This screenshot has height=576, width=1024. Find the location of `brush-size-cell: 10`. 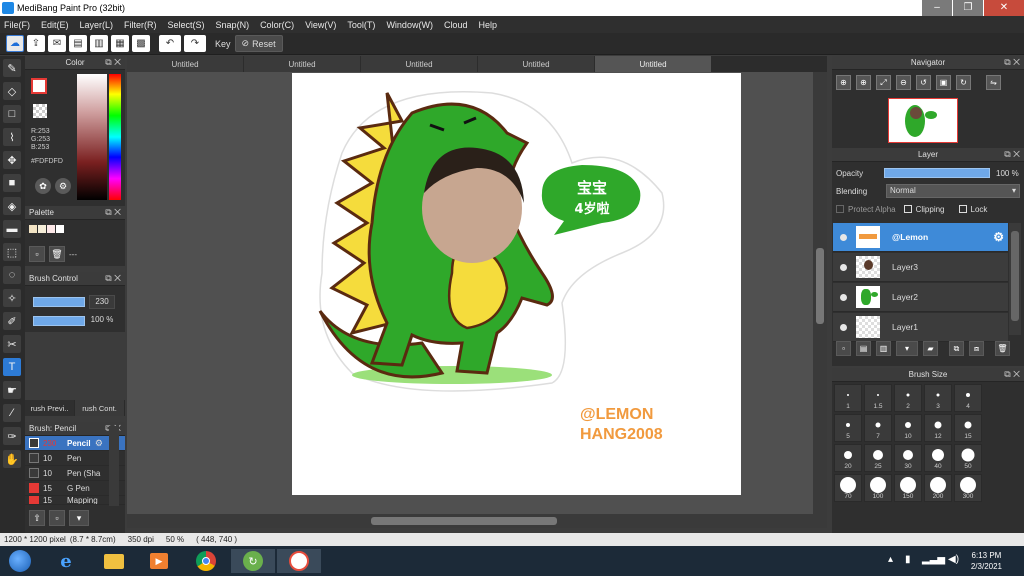

brush-size-cell: 10 is located at coordinates (908, 428).